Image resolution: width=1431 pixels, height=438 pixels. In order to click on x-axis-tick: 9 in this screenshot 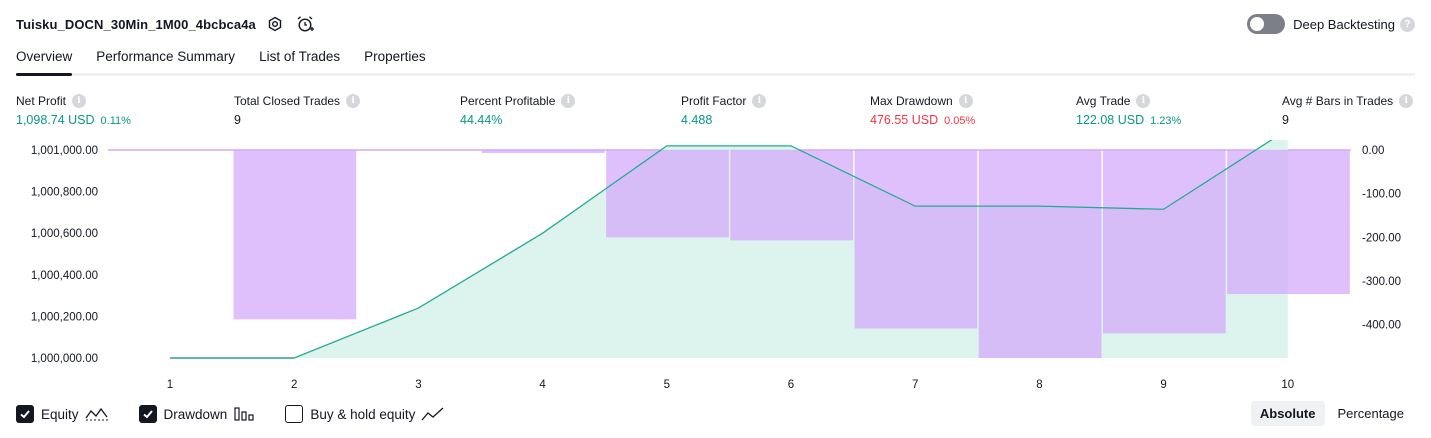, I will do `click(1163, 385)`.